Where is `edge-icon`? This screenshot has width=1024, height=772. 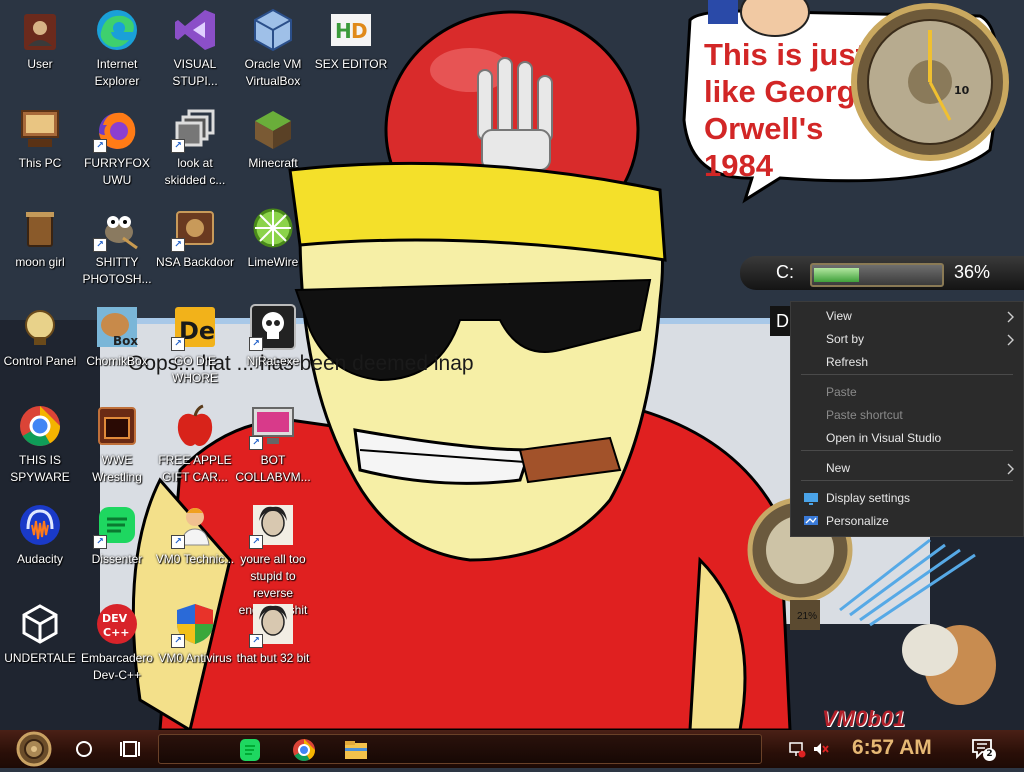 edge-icon is located at coordinates (117, 30).